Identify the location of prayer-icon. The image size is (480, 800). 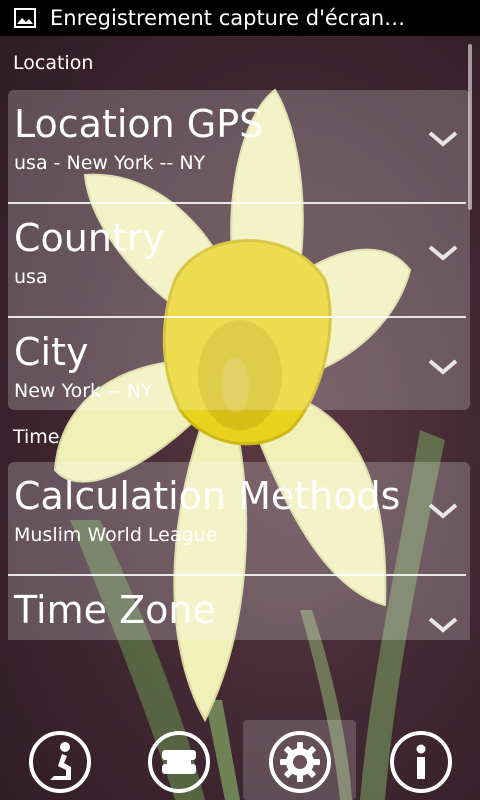
(60, 762).